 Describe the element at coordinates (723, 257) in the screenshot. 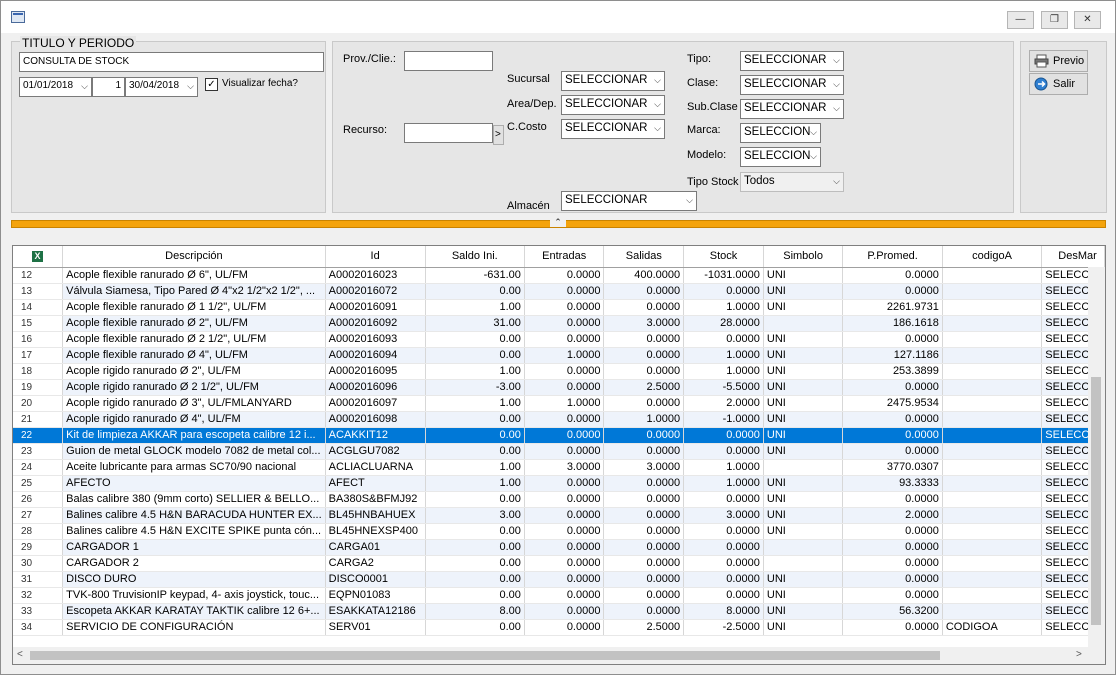

I see `col-header-stock: Stock` at that location.